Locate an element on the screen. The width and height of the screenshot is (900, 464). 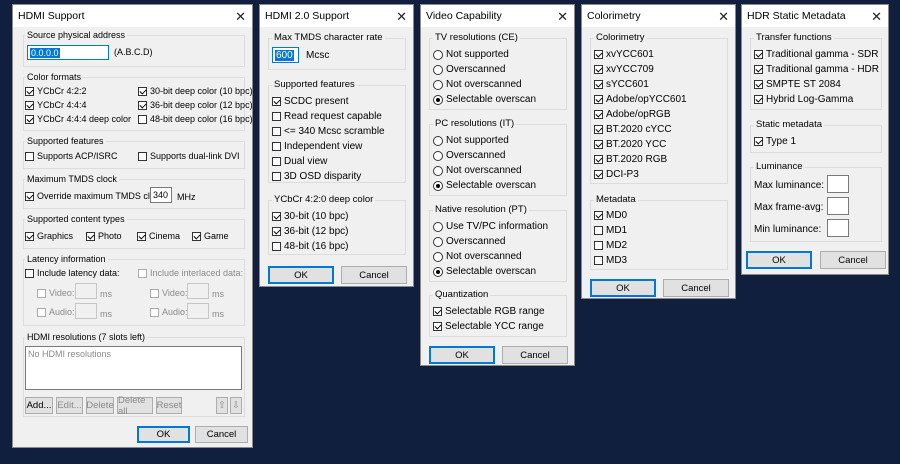
checkbox-rgb-range: Selectable RGB range is located at coordinates (489, 311).